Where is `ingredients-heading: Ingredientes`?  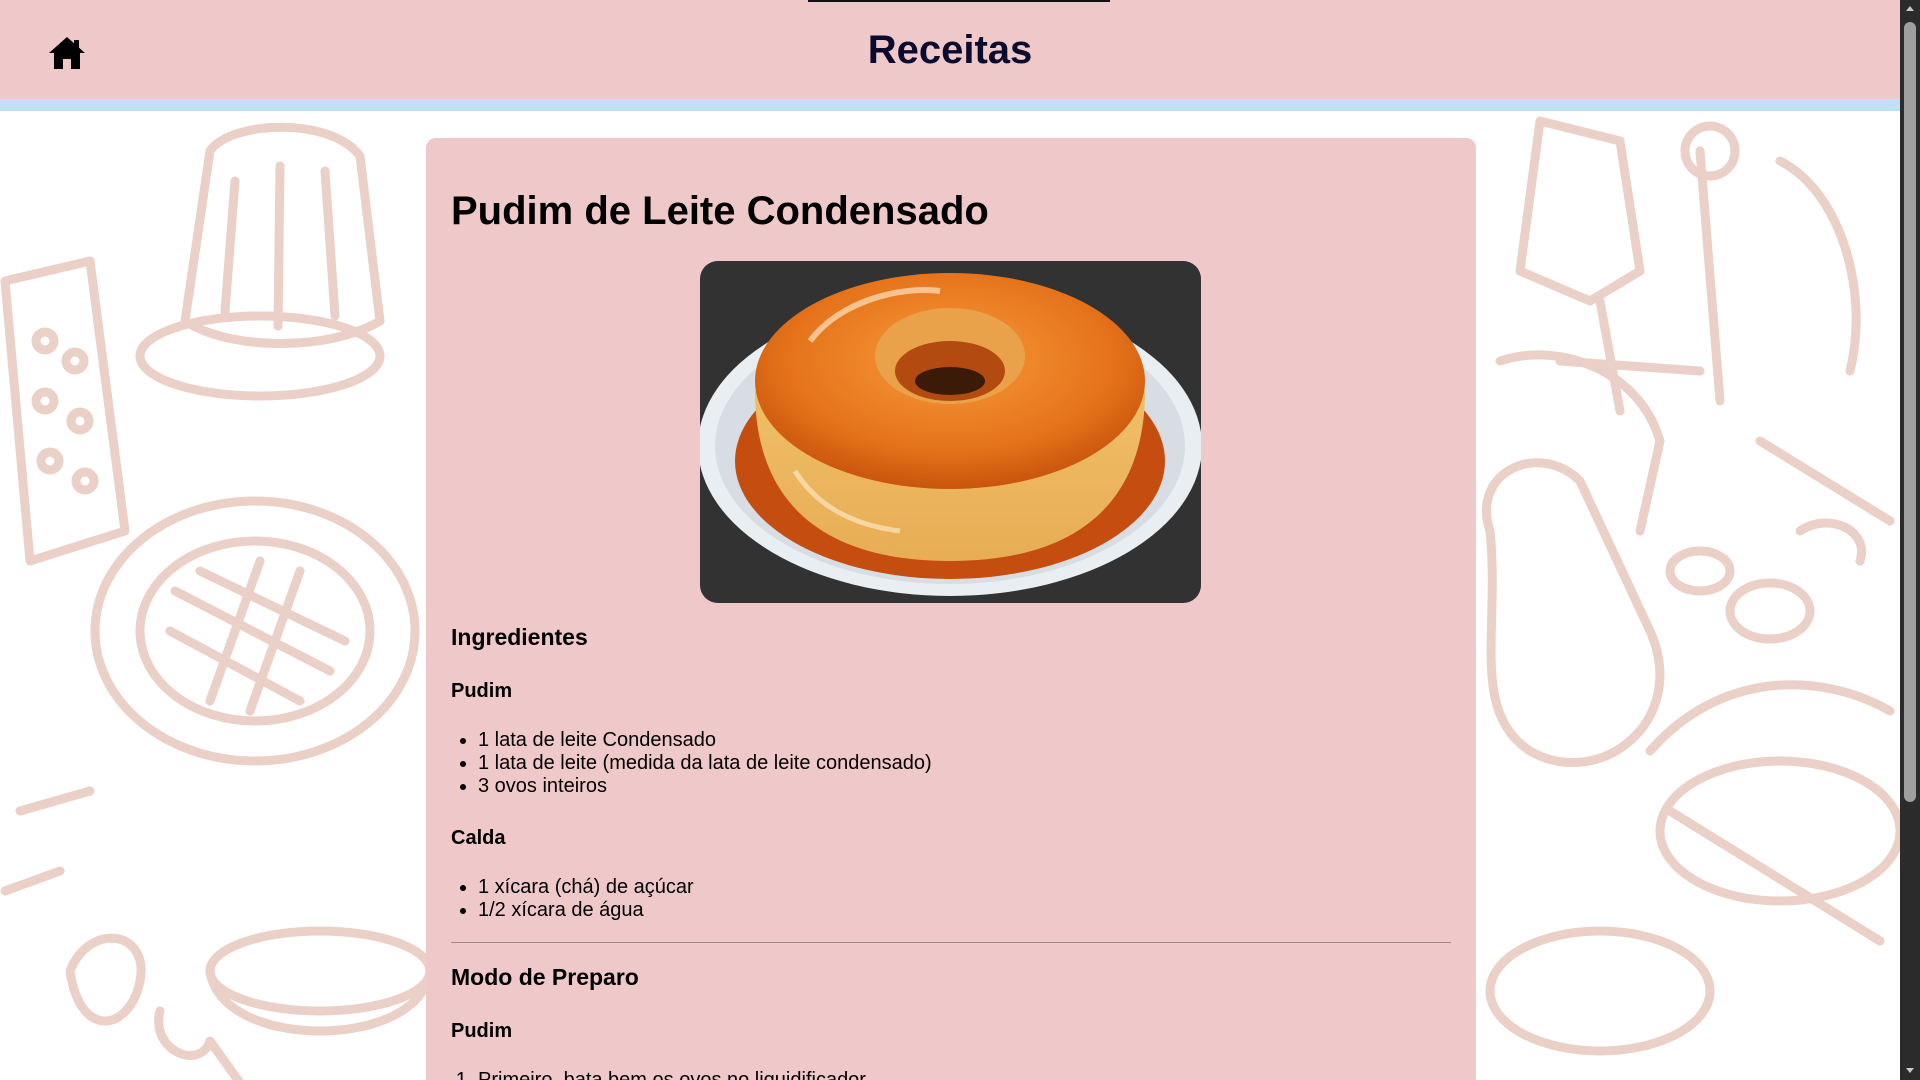
ingredients-heading: Ingredientes is located at coordinates (519, 637).